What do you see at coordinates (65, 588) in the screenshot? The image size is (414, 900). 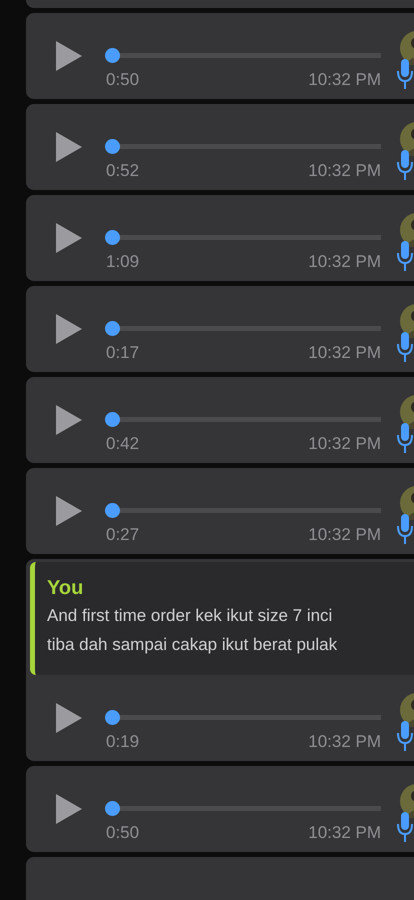 I see `quote-author: You` at bounding box center [65, 588].